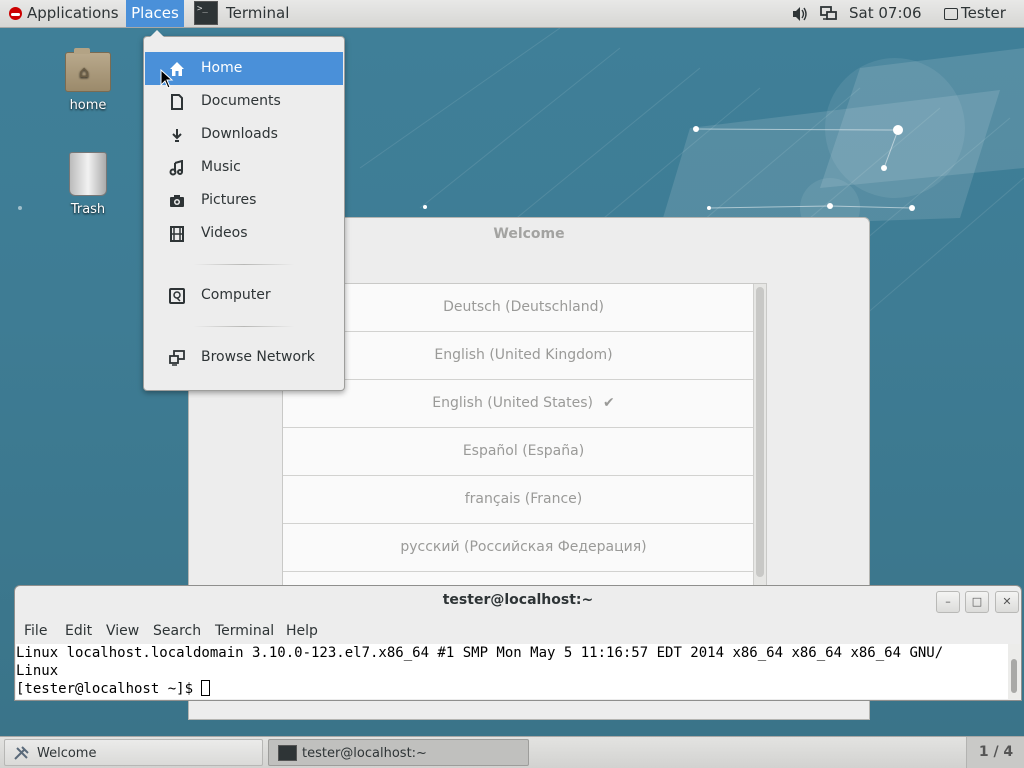 The height and width of the screenshot is (768, 1024). Describe the element at coordinates (951, 14) in the screenshot. I see `user-status-icon` at that location.